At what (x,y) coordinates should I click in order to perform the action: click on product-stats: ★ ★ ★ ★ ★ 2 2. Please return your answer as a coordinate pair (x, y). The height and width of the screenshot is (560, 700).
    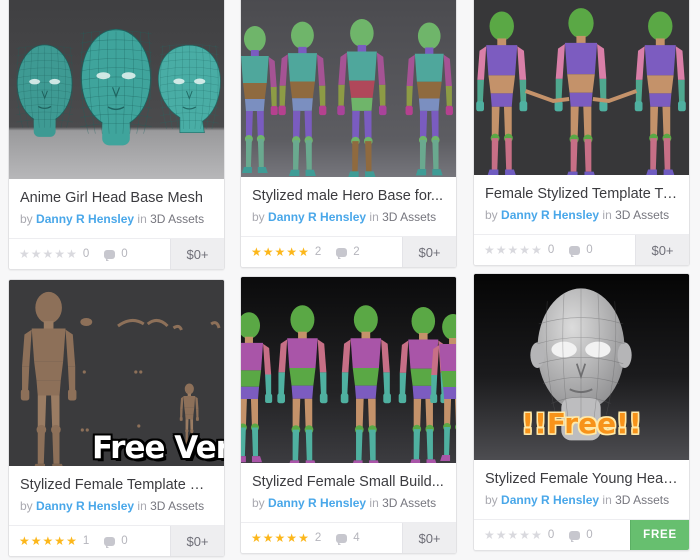
    Looking at the image, I should click on (321, 252).